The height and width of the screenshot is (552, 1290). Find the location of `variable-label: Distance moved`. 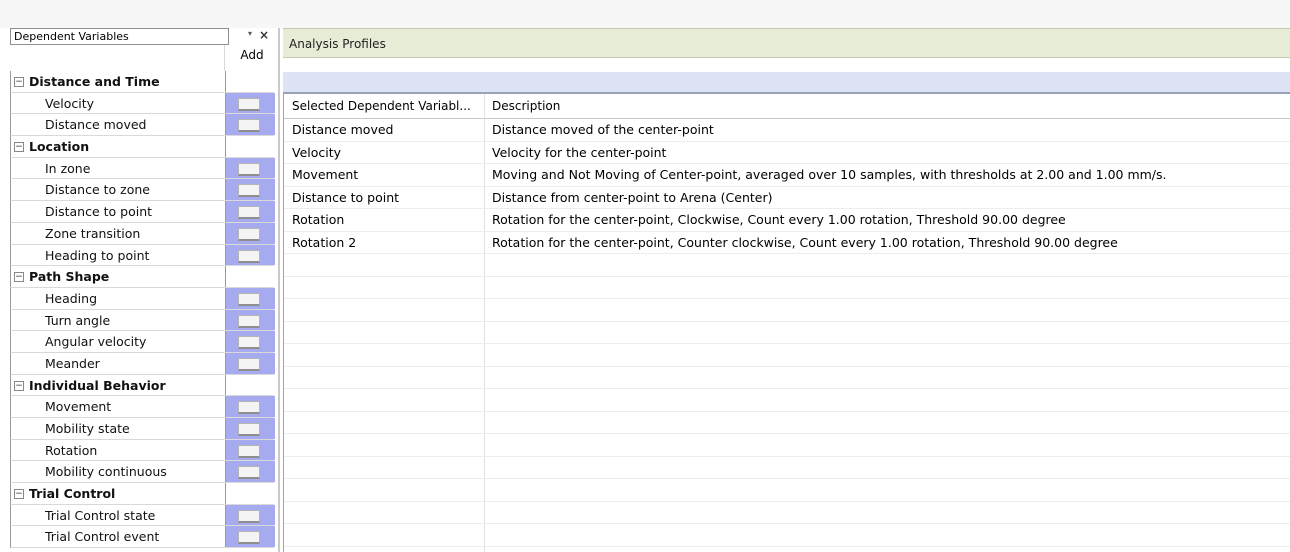

variable-label: Distance moved is located at coordinates (96, 125).